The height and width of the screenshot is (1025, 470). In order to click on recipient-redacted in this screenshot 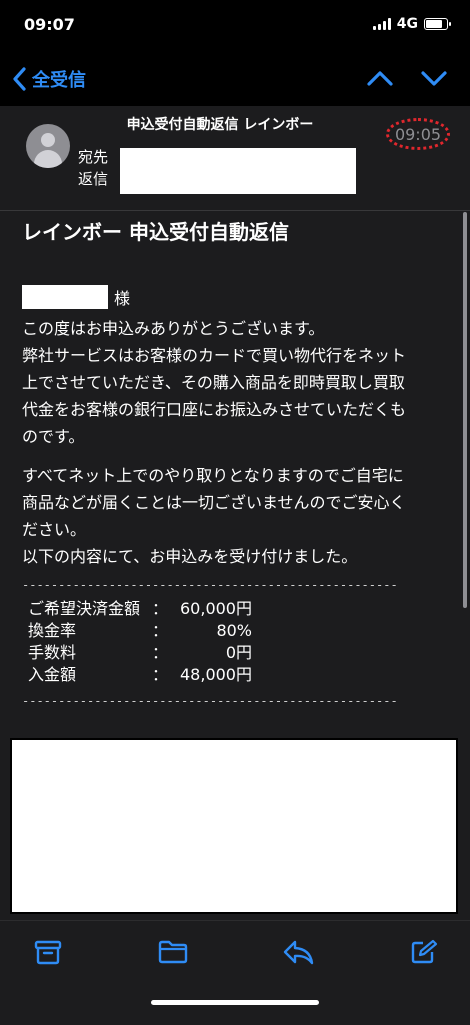, I will do `click(238, 171)`.